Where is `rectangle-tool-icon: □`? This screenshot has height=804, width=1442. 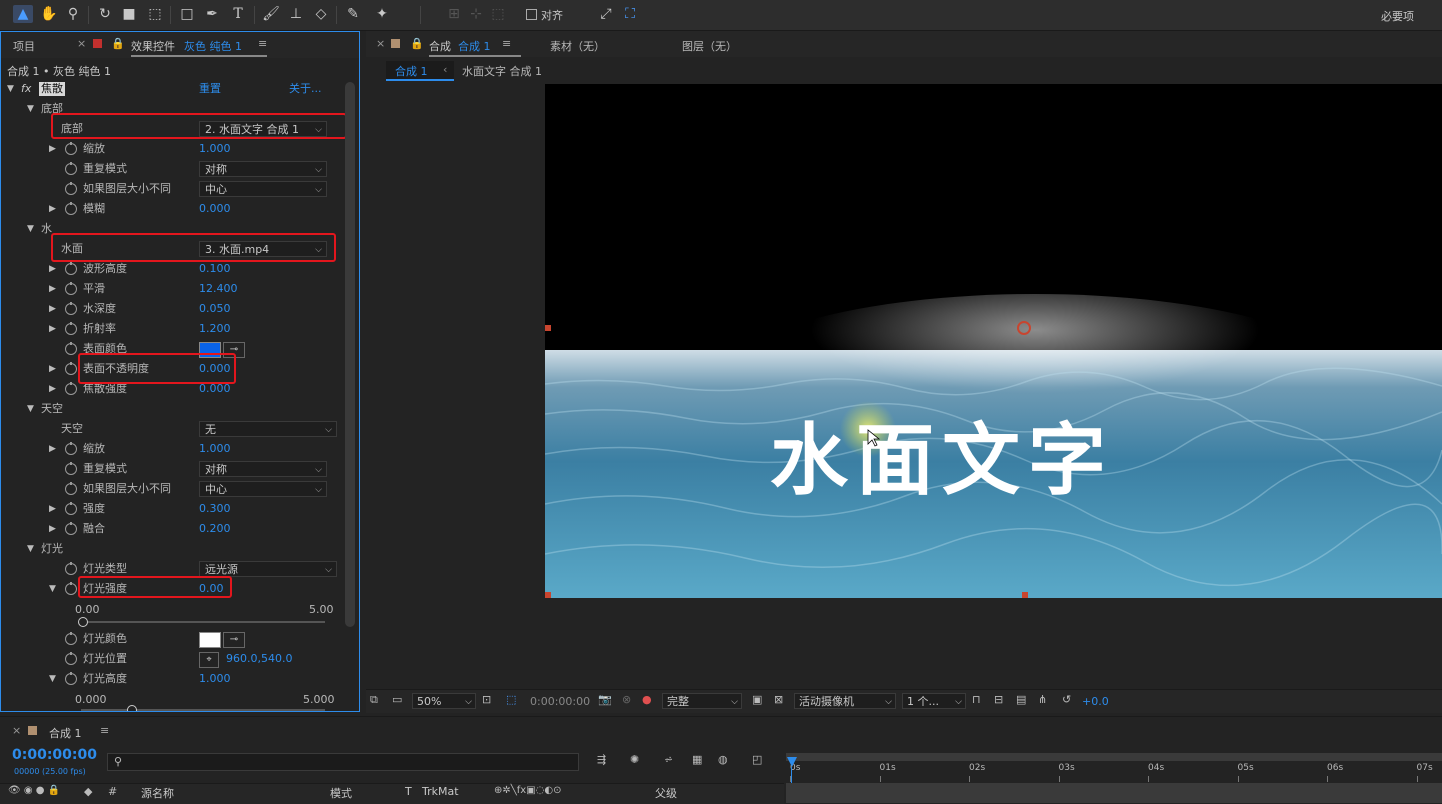
rectangle-tool-icon: □ is located at coordinates (187, 14).